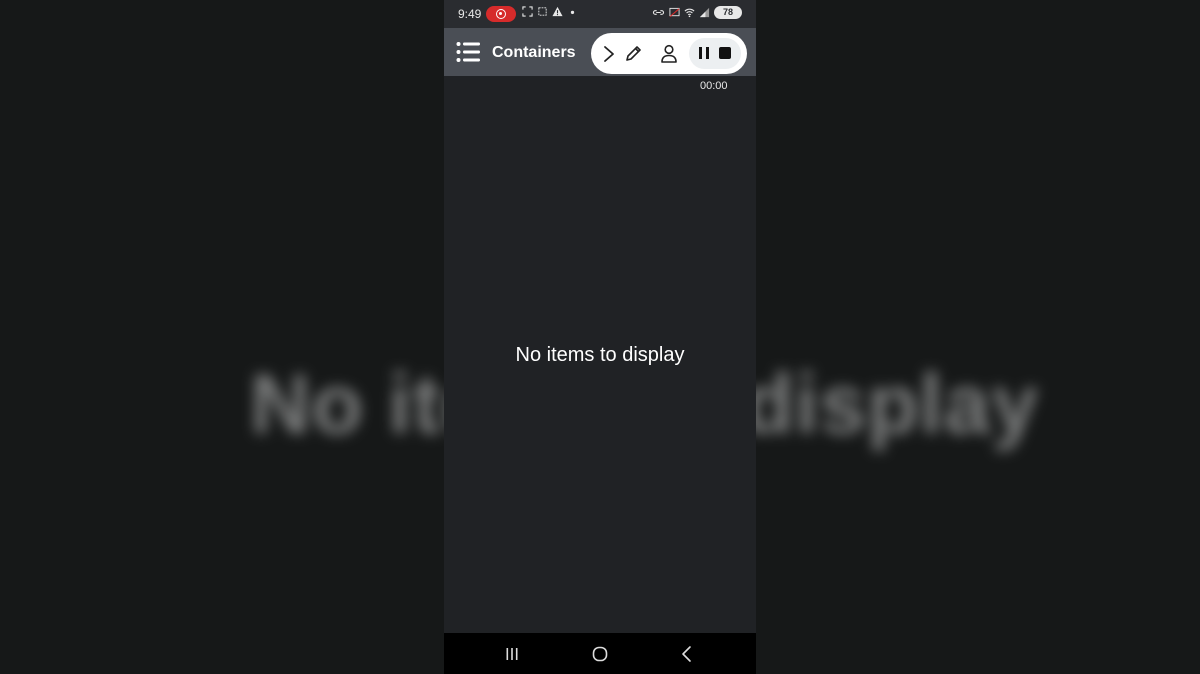 The image size is (1200, 674). I want to click on recording-timer: 00:00, so click(714, 86).